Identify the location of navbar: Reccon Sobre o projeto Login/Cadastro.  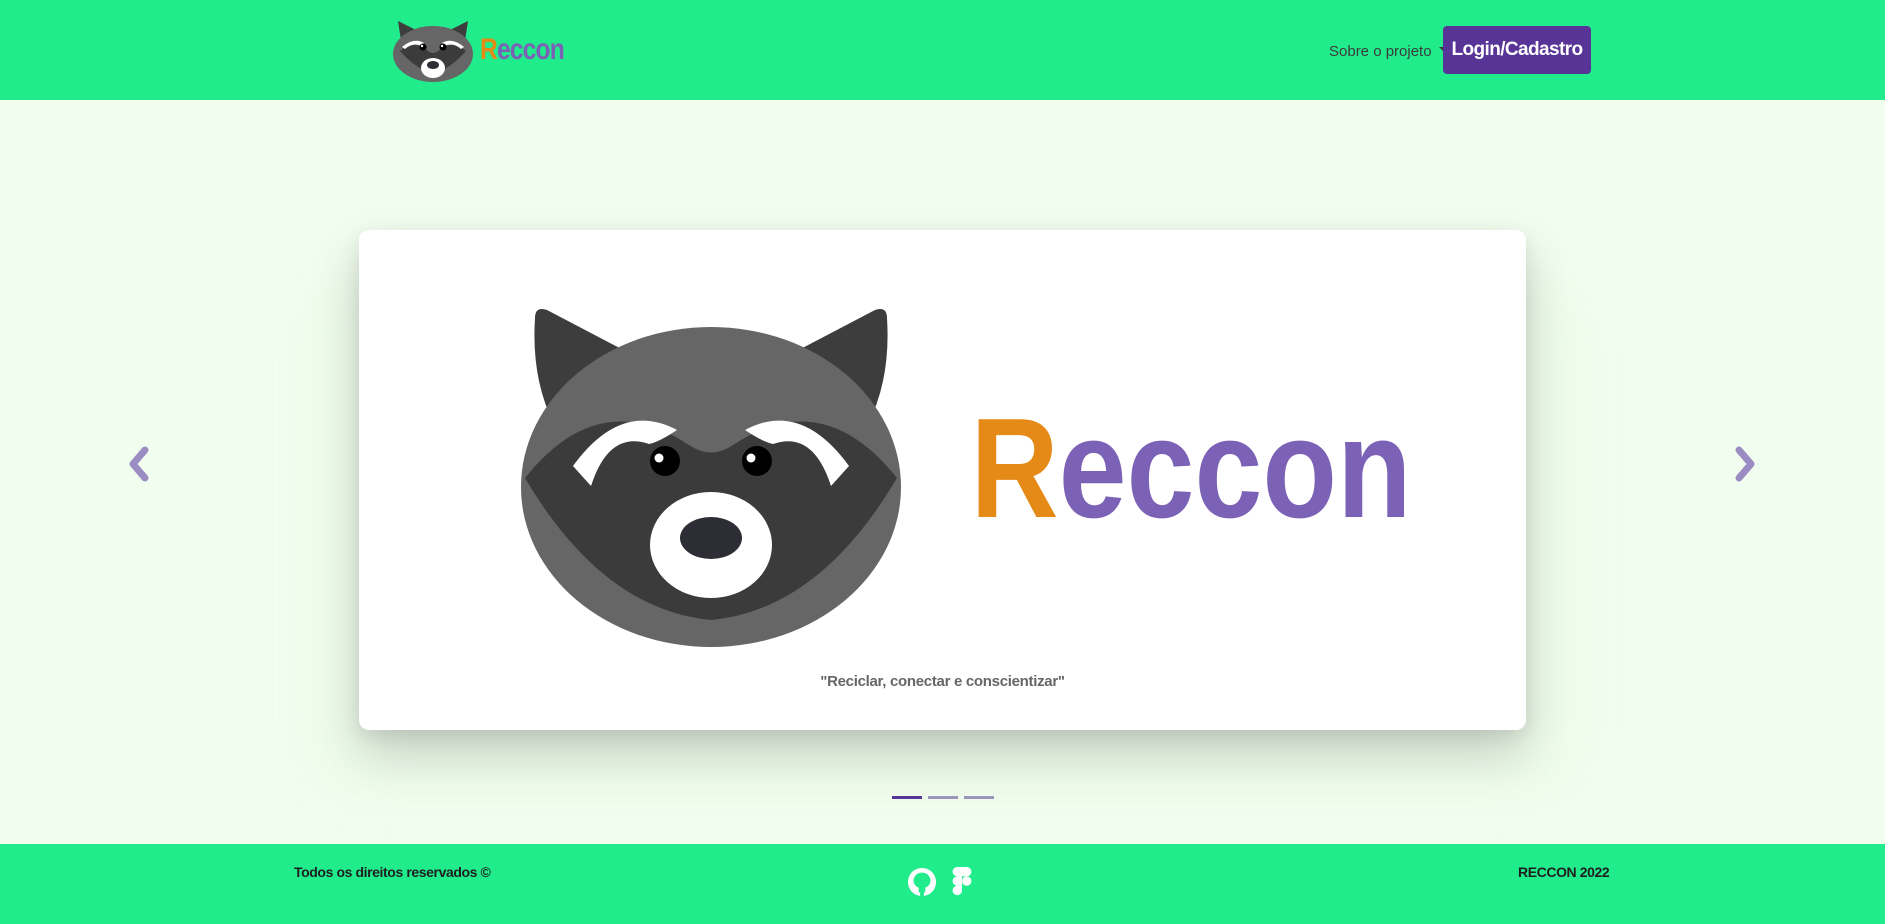
(942, 50).